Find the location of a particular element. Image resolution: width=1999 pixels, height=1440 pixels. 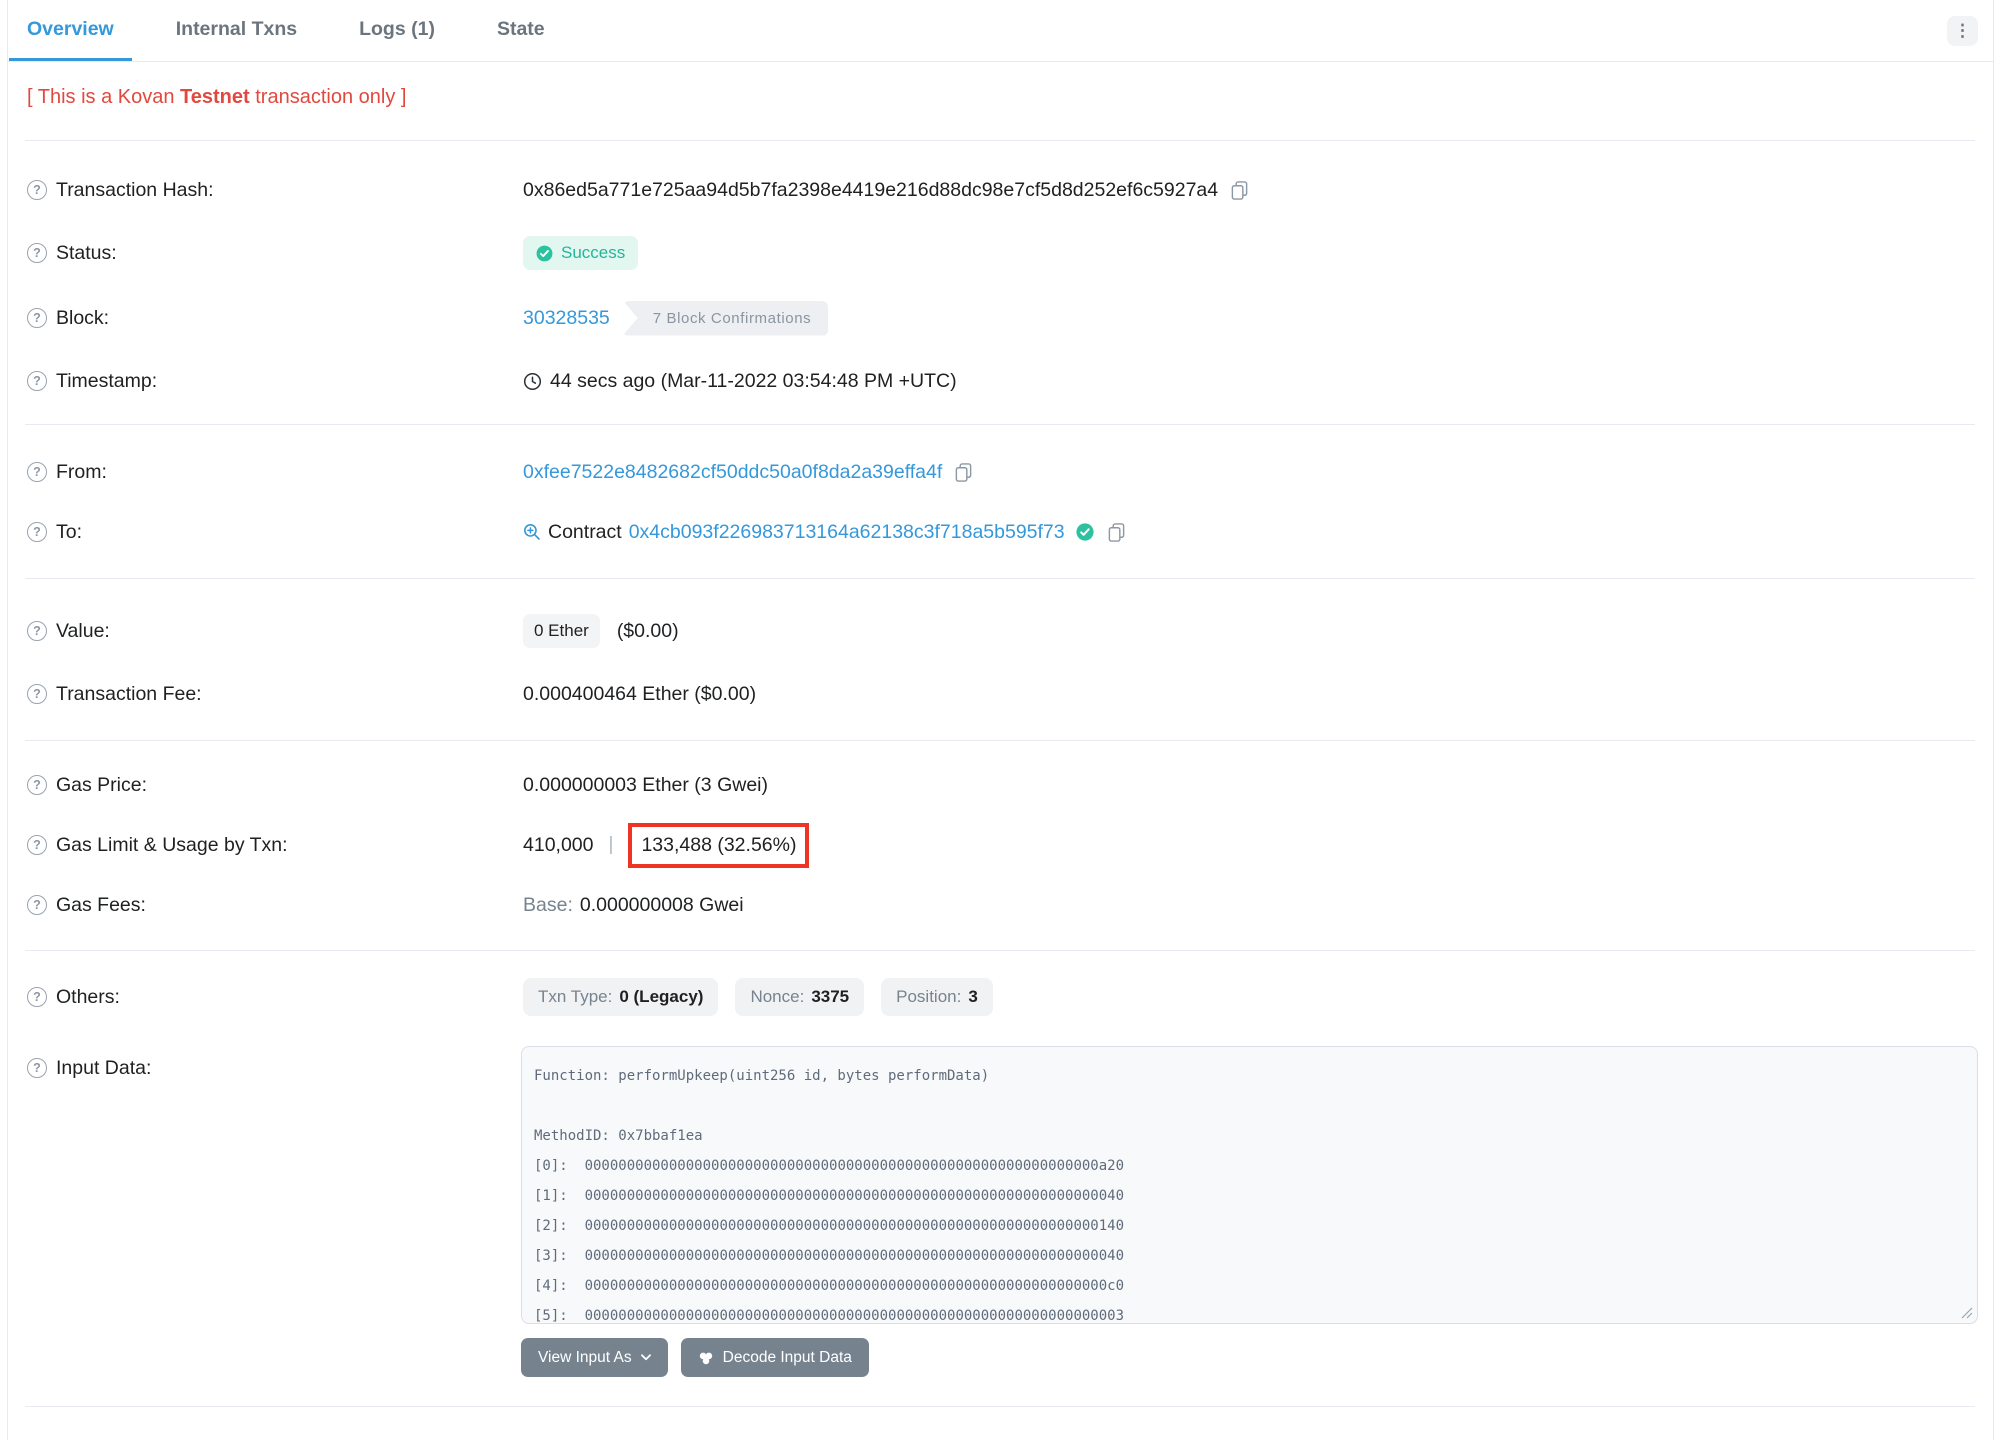

txn-type-value: 0 (Legacy) is located at coordinates (661, 996).